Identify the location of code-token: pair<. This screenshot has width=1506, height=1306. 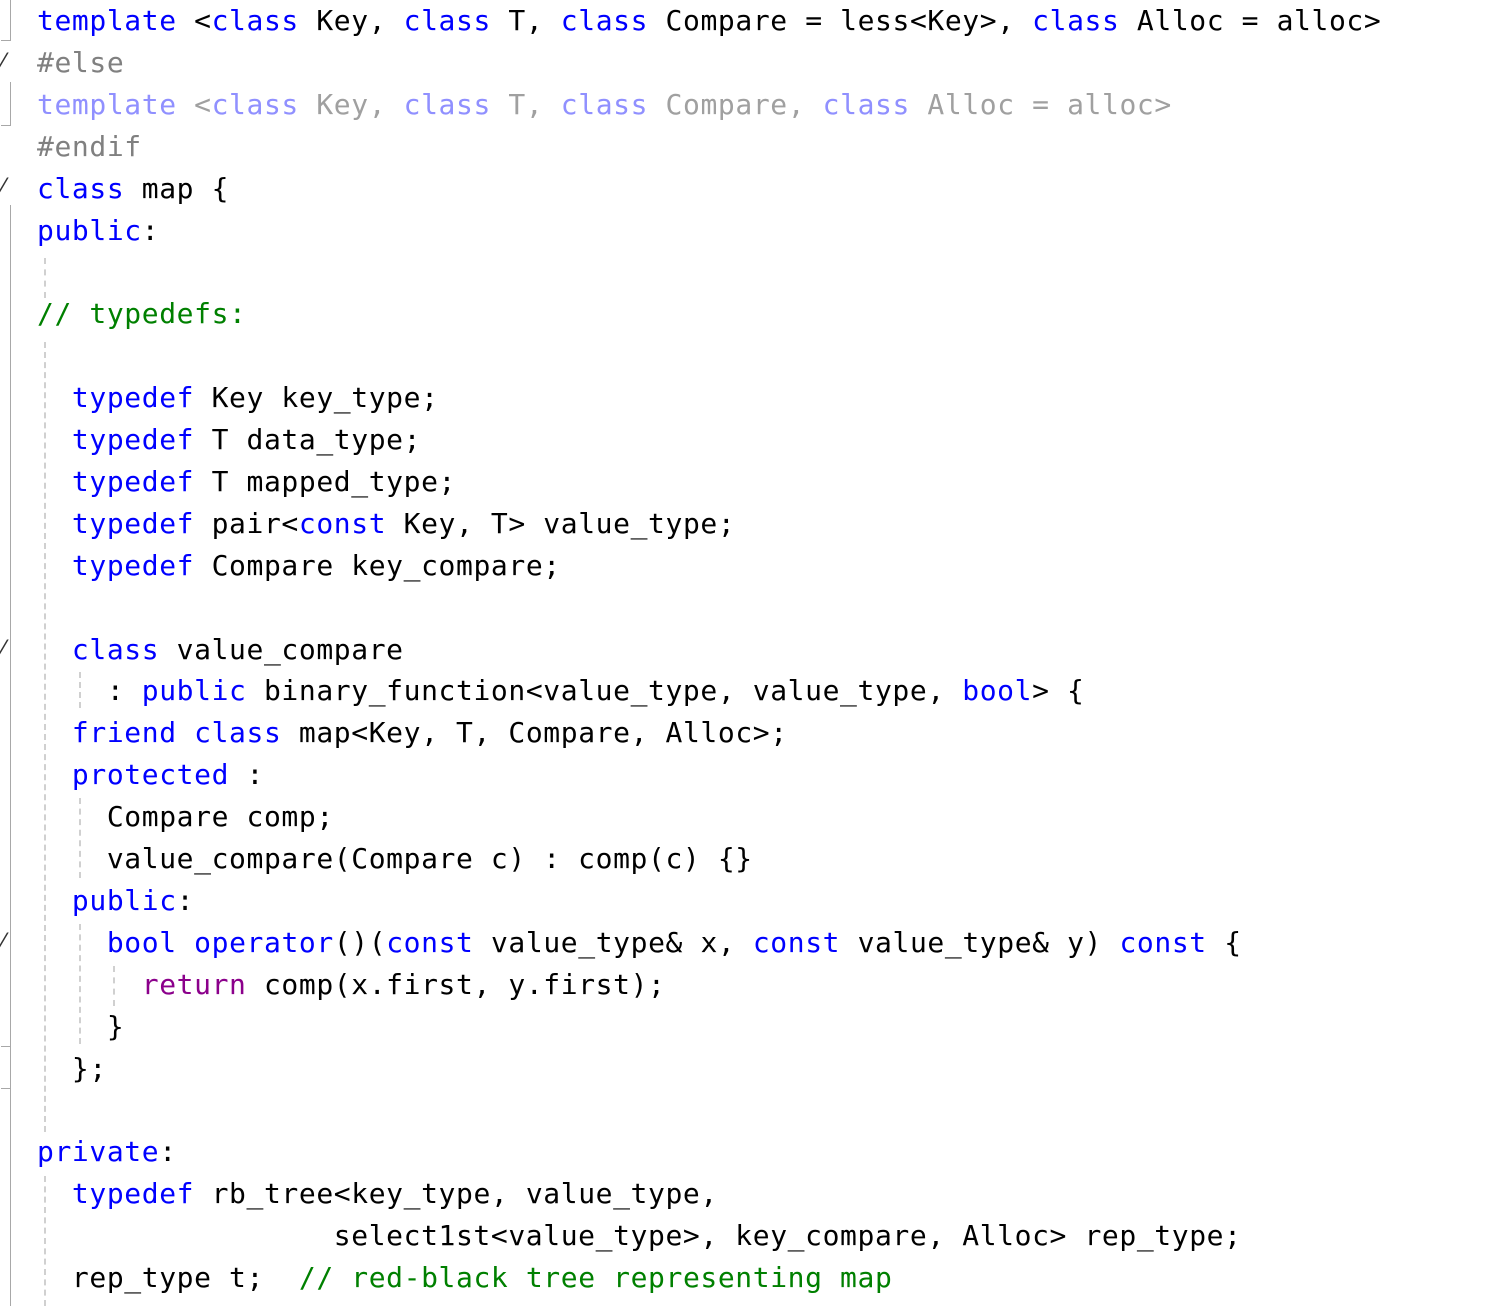
(246, 523).